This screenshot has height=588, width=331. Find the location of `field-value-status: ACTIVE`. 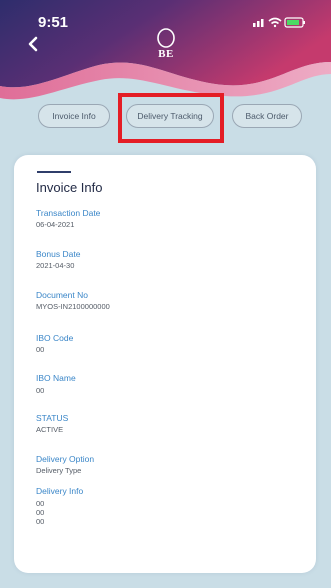

field-value-status: ACTIVE is located at coordinates (50, 429).